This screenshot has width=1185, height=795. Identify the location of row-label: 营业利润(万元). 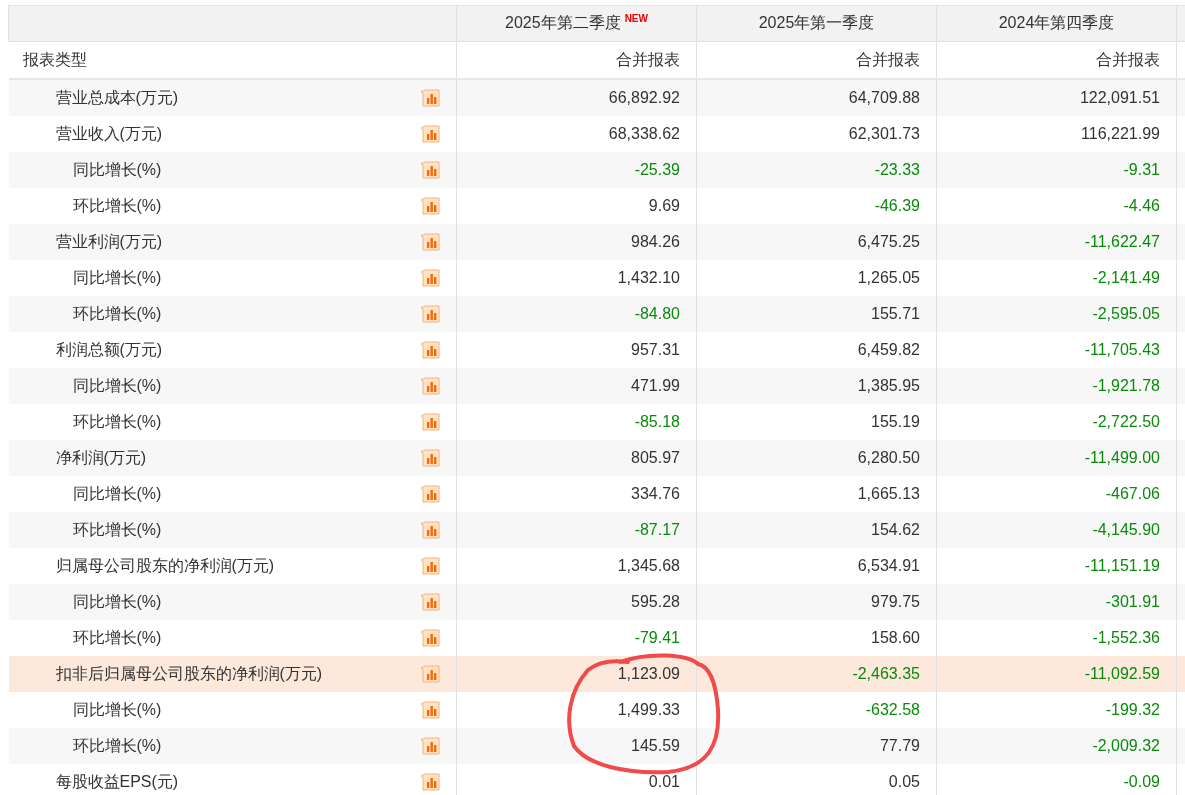
(109, 241).